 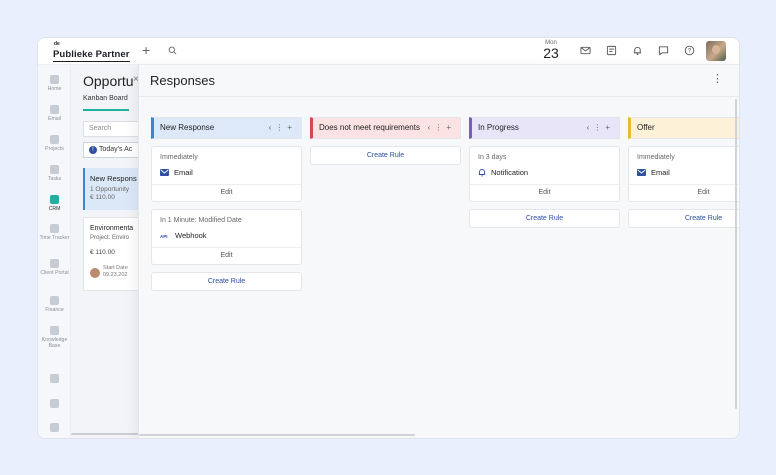 I want to click on crm-icon, so click(x=54, y=199).